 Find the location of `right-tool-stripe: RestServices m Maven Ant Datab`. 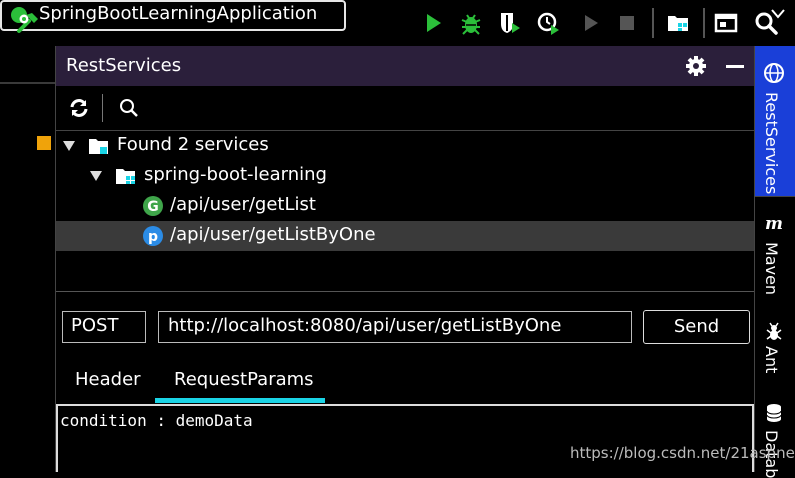

right-tool-stripe: RestServices m Maven Ant Datab is located at coordinates (774, 262).